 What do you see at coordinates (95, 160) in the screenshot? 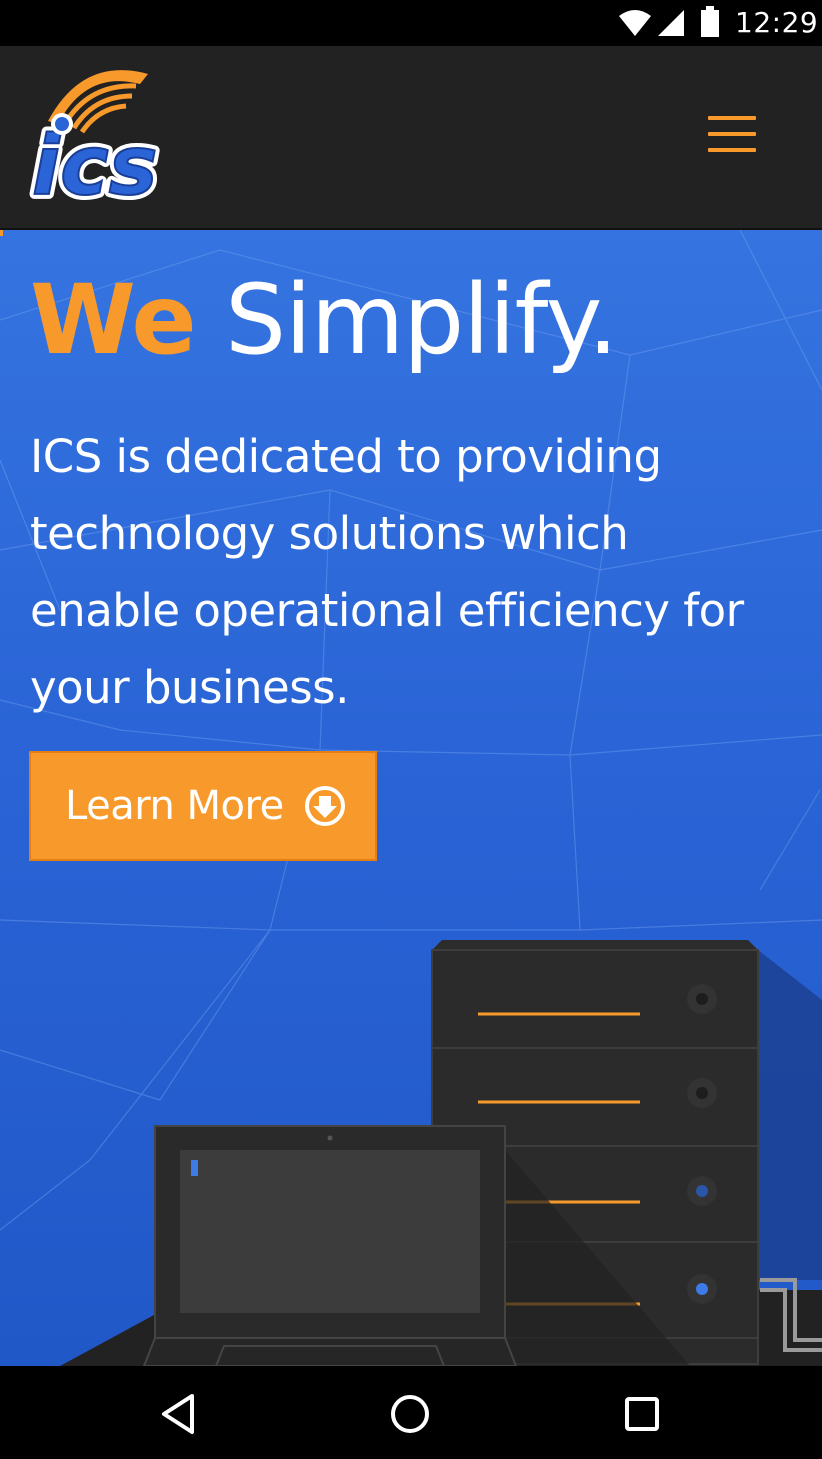
I see `svg-text: ics` at bounding box center [95, 160].